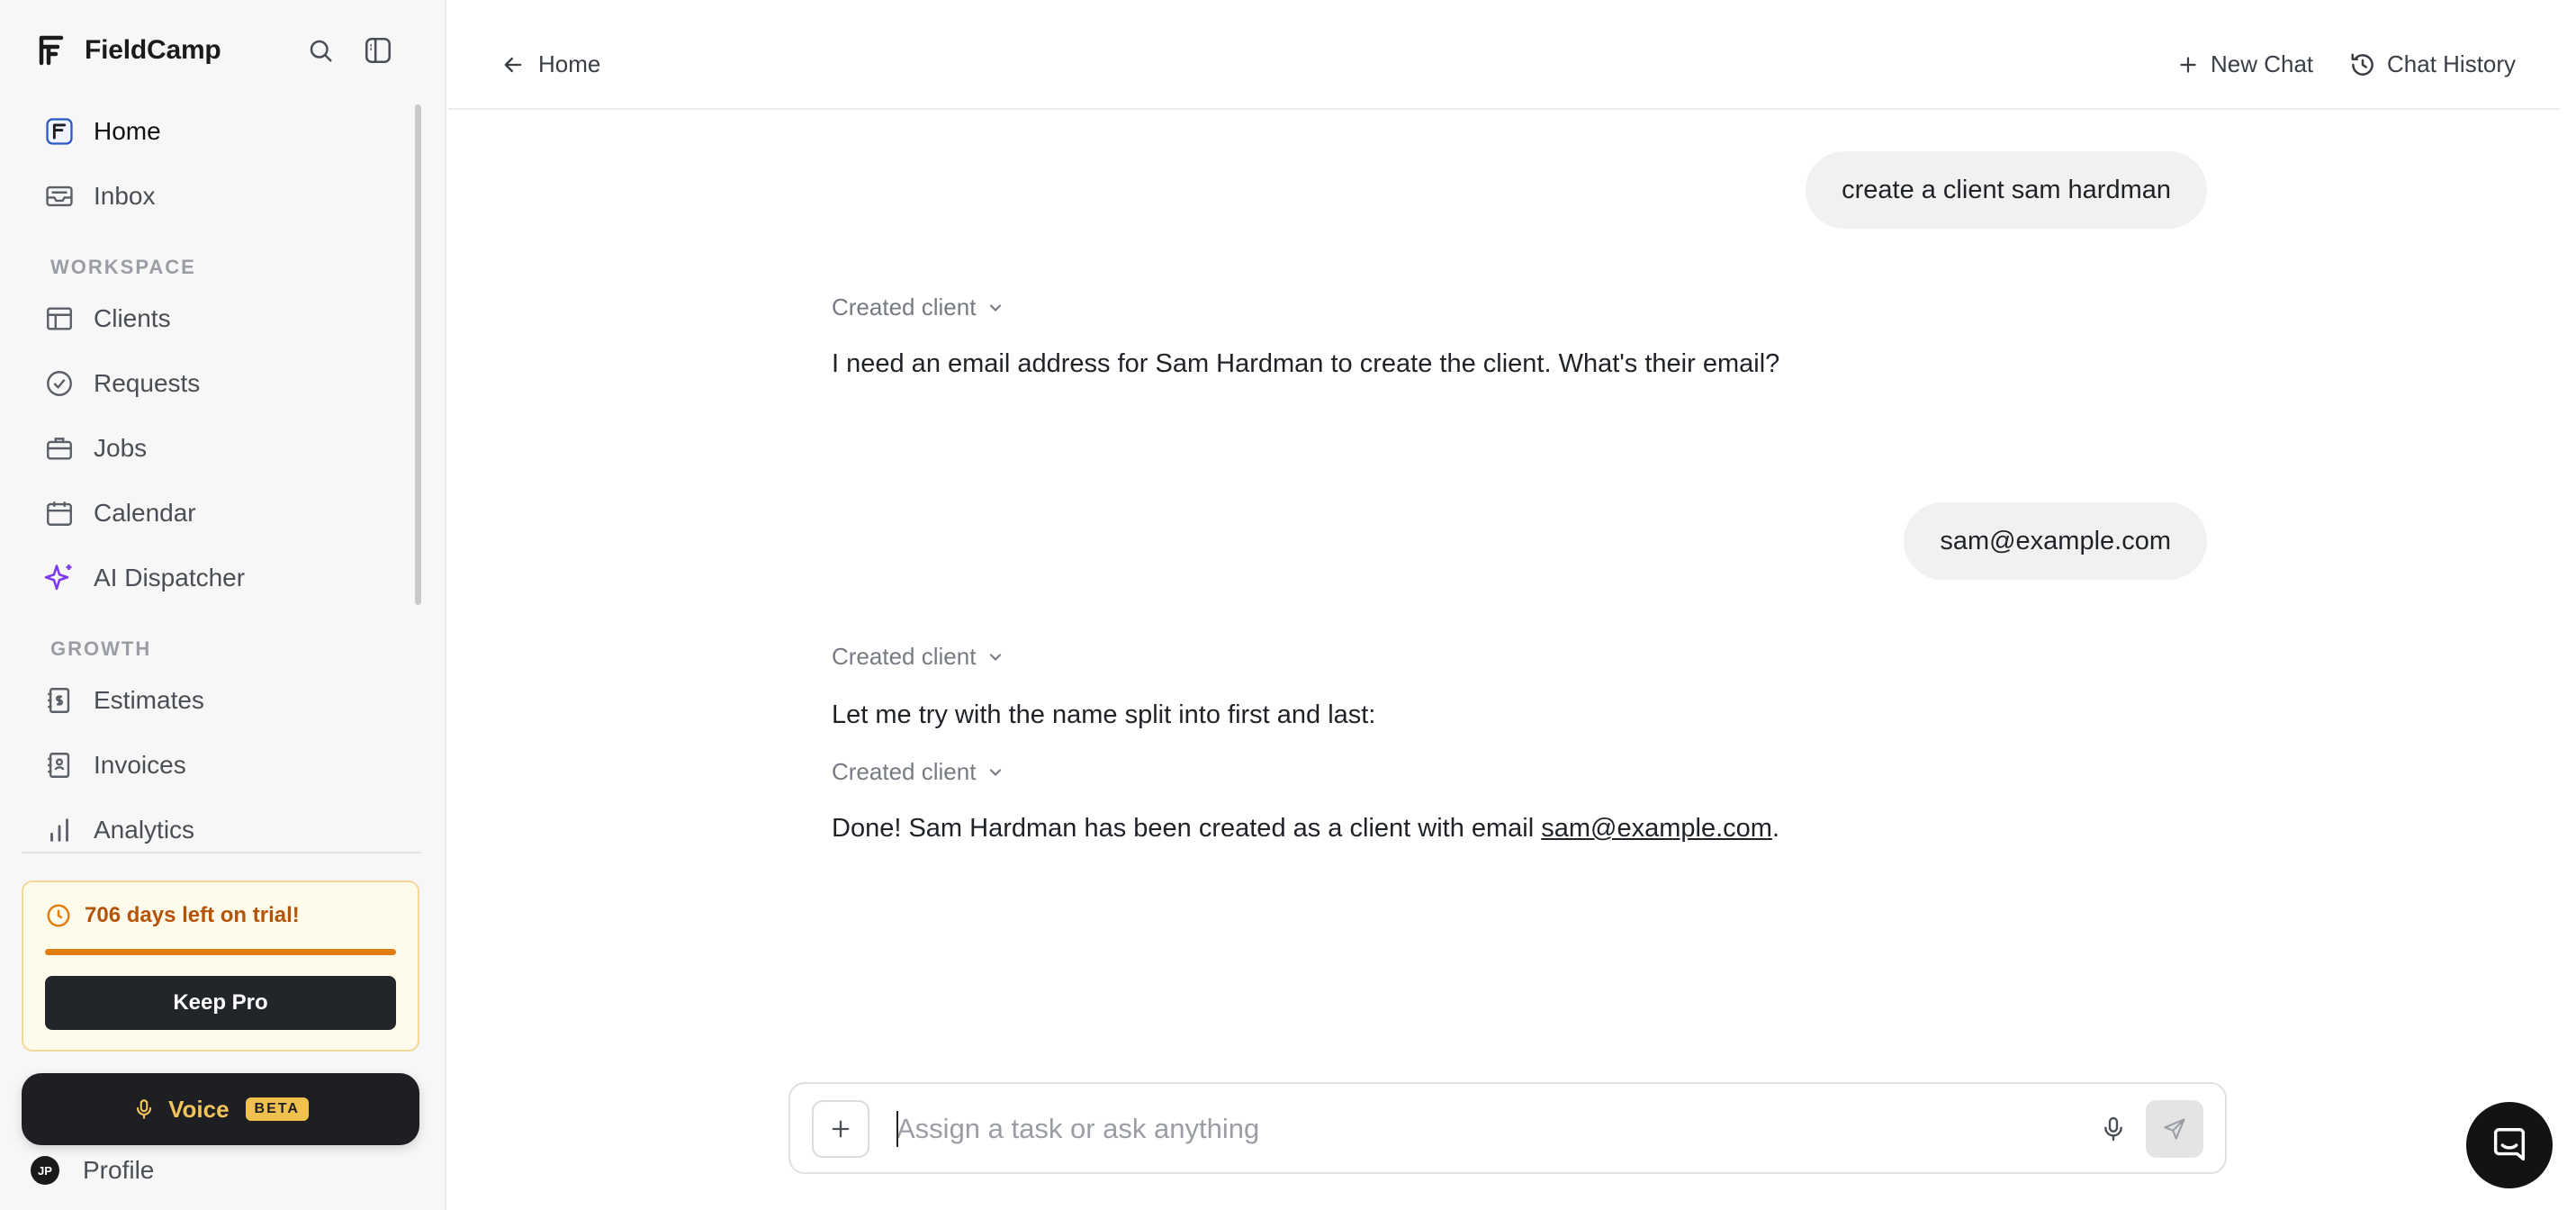 This screenshot has height=1210, width=2576. Describe the element at coordinates (216, 131) in the screenshot. I see `sidebar-item-home: Home` at that location.